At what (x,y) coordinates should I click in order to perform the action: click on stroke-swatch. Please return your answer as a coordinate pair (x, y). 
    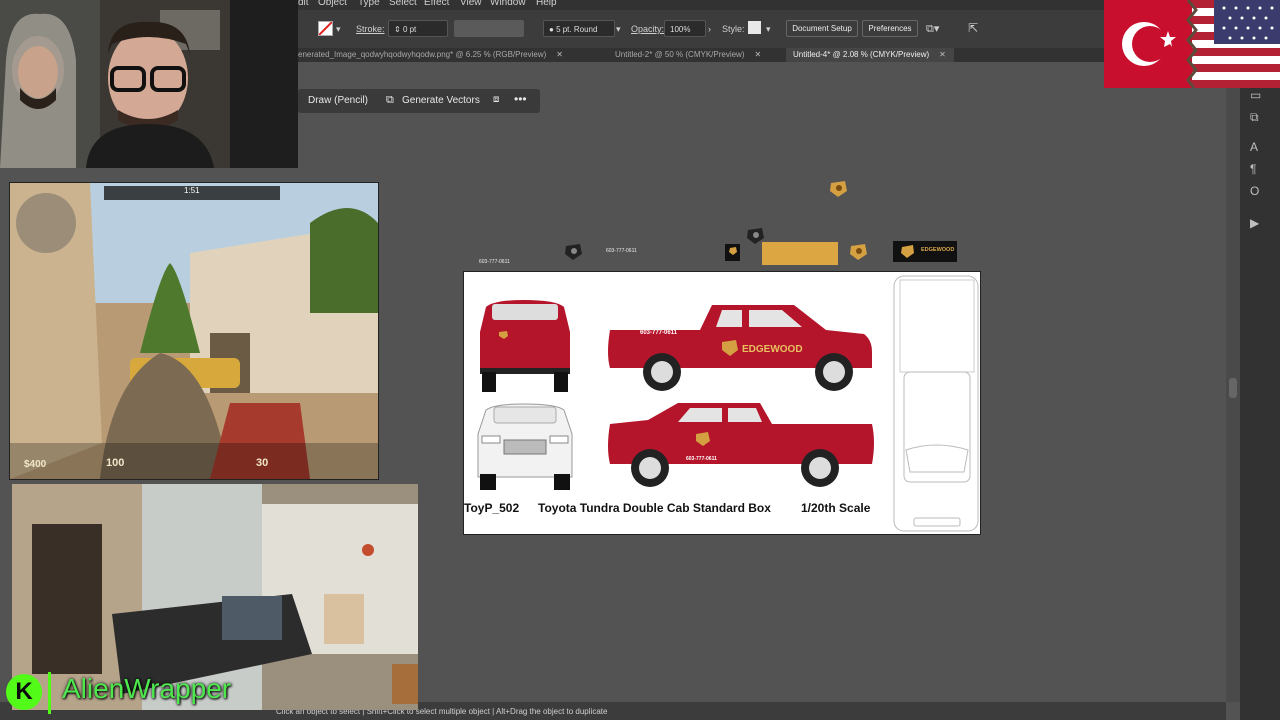
    Looking at the image, I should click on (325, 28).